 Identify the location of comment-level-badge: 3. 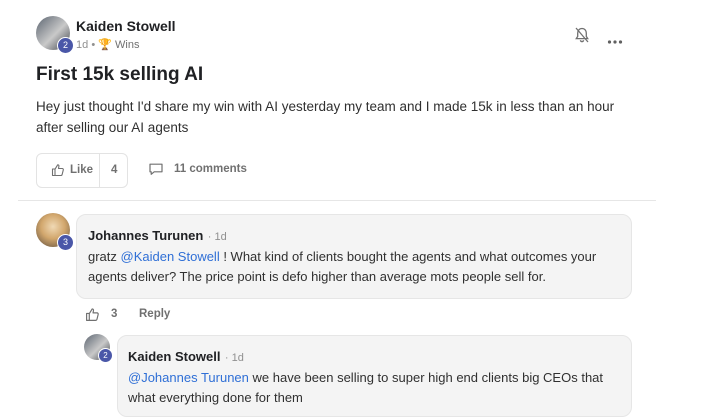
(65, 242).